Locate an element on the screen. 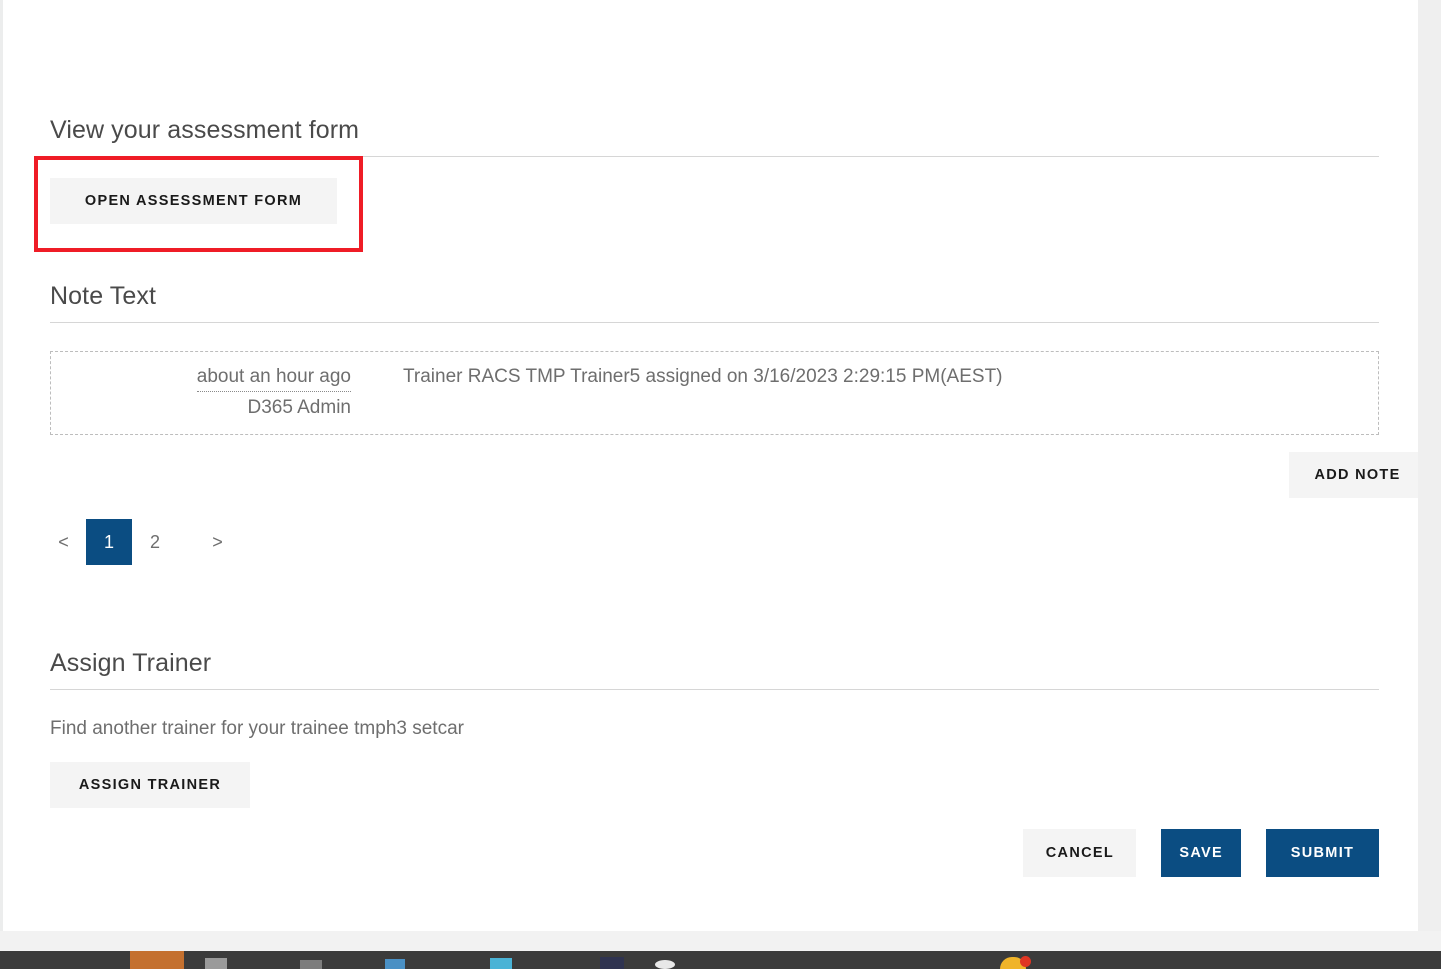  pagination-page-2: 2 is located at coordinates (155, 542).